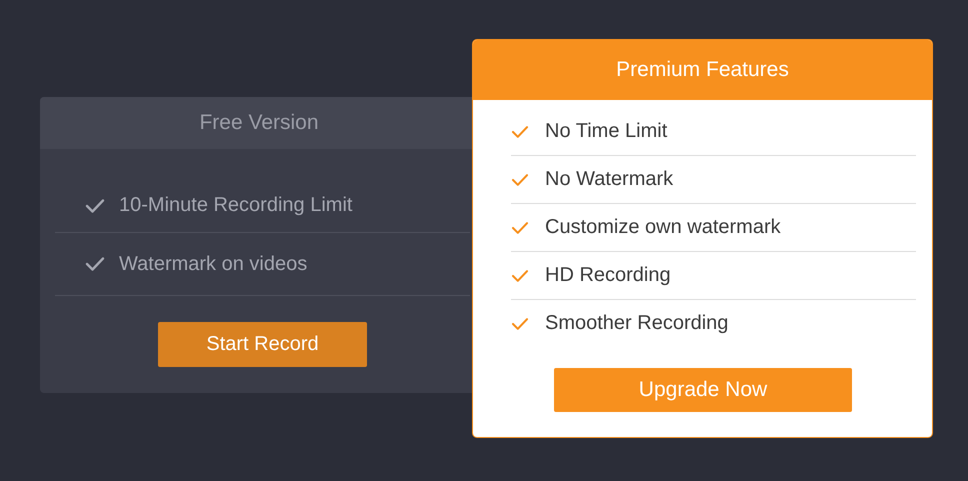 The image size is (968, 481). I want to click on feature-text: No Watermark, so click(609, 179).